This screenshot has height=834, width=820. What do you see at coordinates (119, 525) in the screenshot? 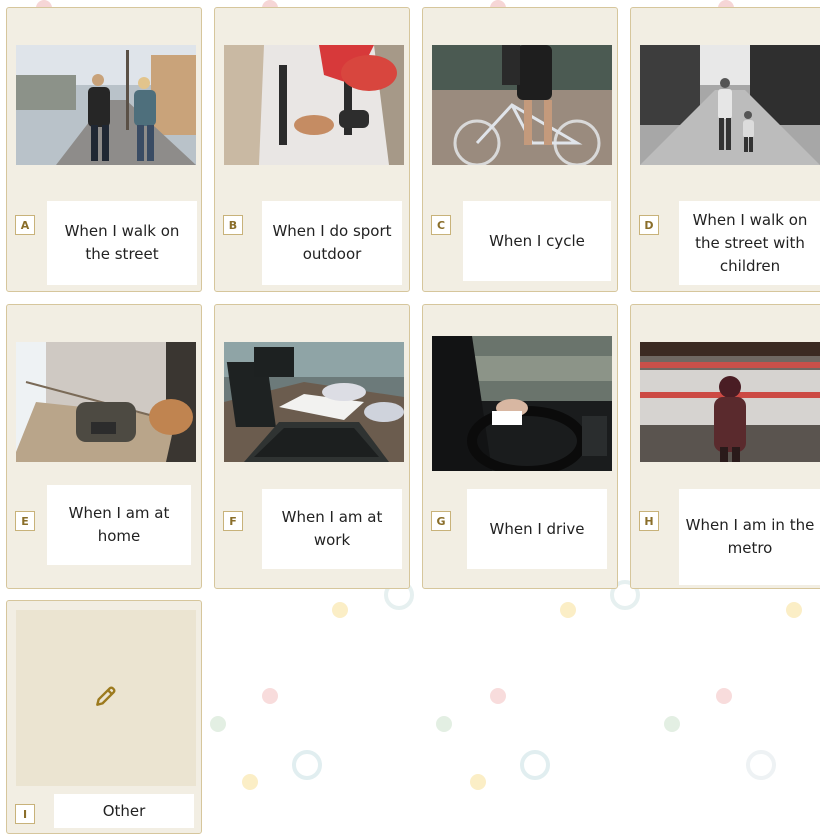
I see `option-label: When I am at home` at bounding box center [119, 525].